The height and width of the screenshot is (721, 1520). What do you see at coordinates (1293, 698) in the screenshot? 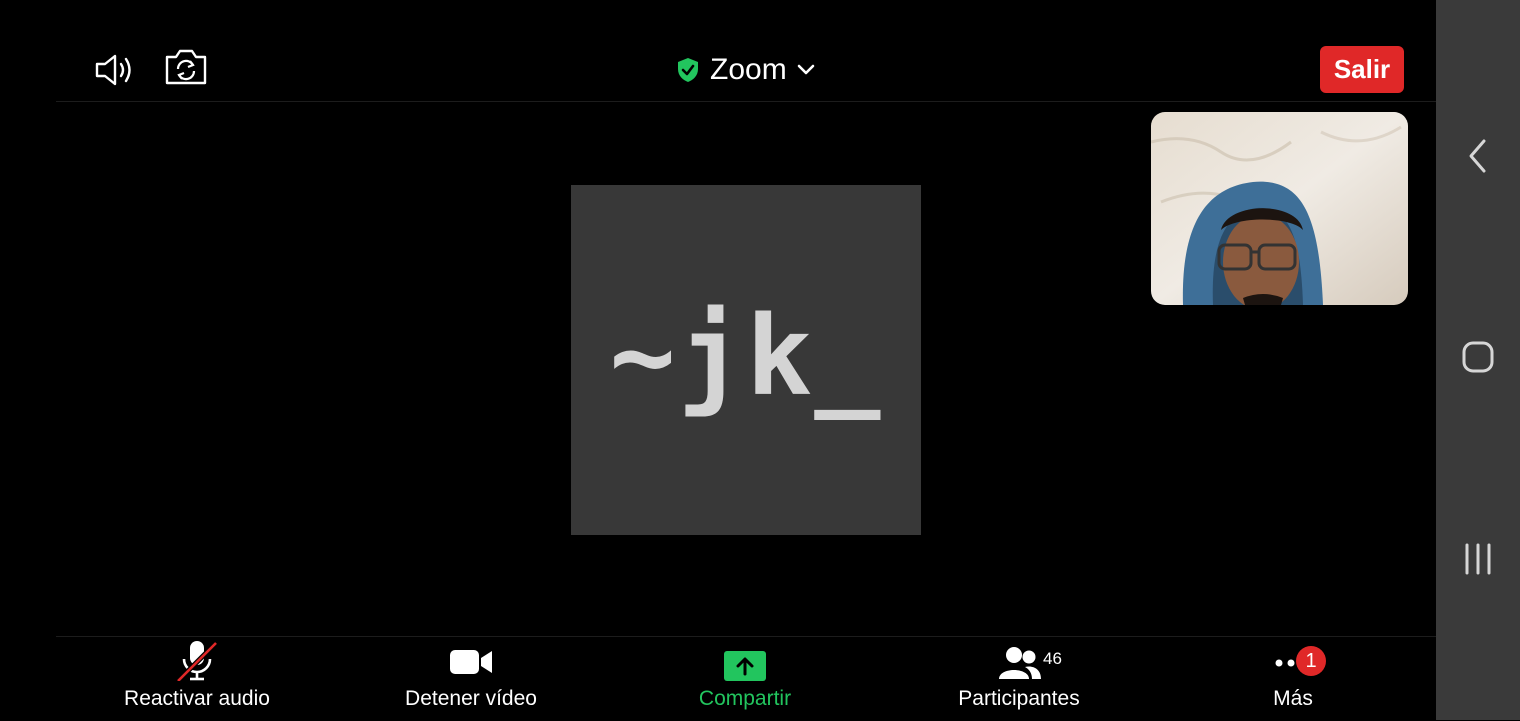
I see `more-label: Más` at bounding box center [1293, 698].